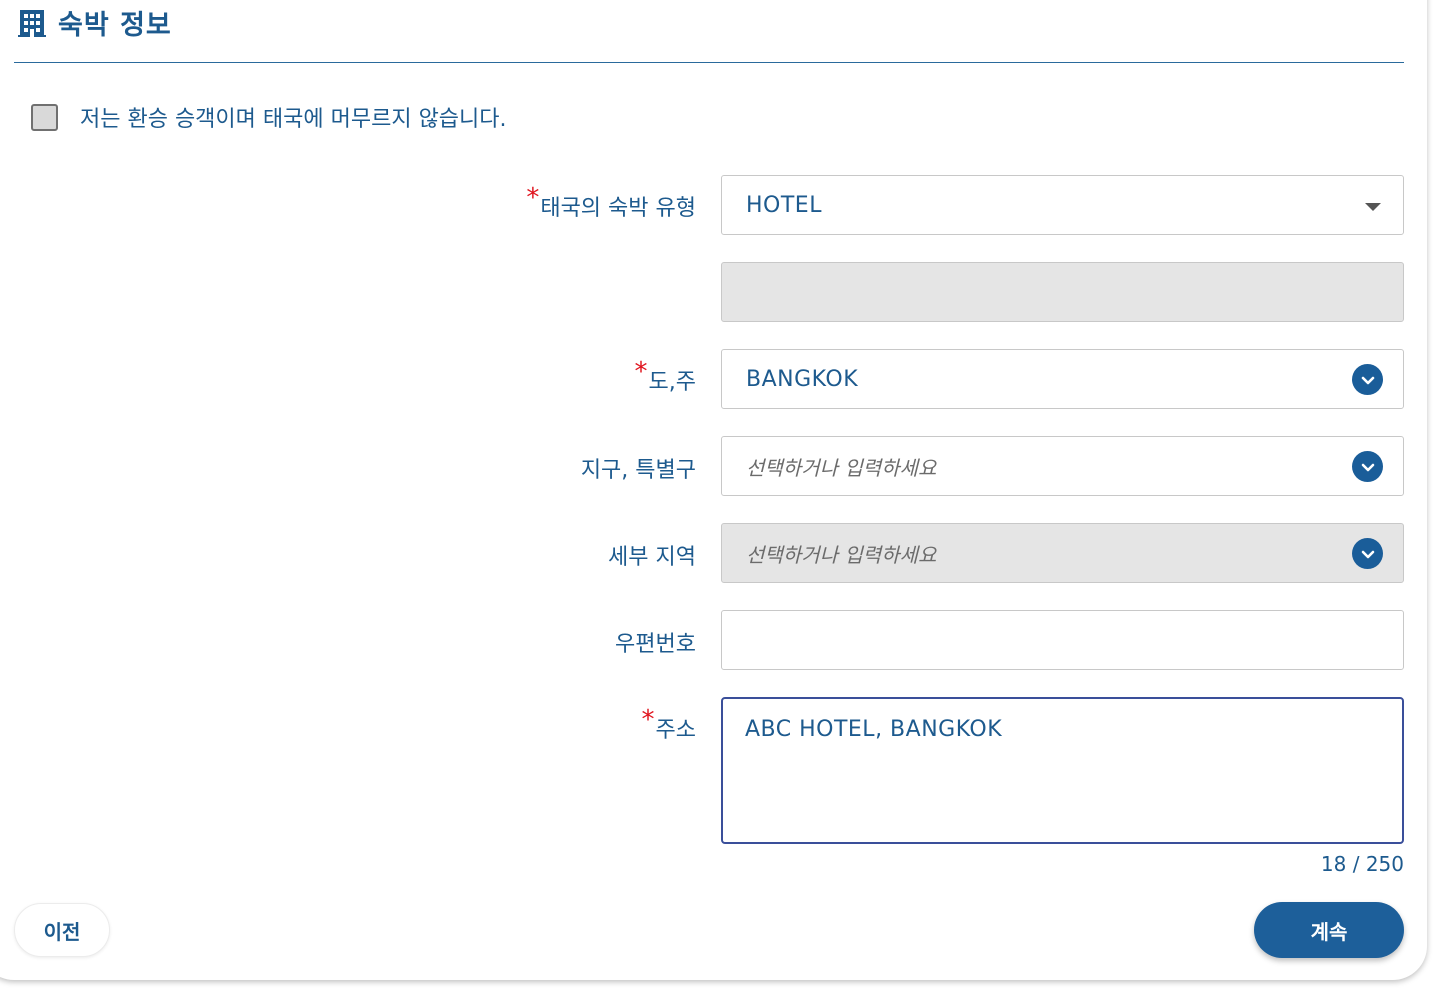  Describe the element at coordinates (293, 119) in the screenshot. I see `transit-checkbox-label: 저는 환승 승객이며 태국에 머무르지 않습니다.` at that location.